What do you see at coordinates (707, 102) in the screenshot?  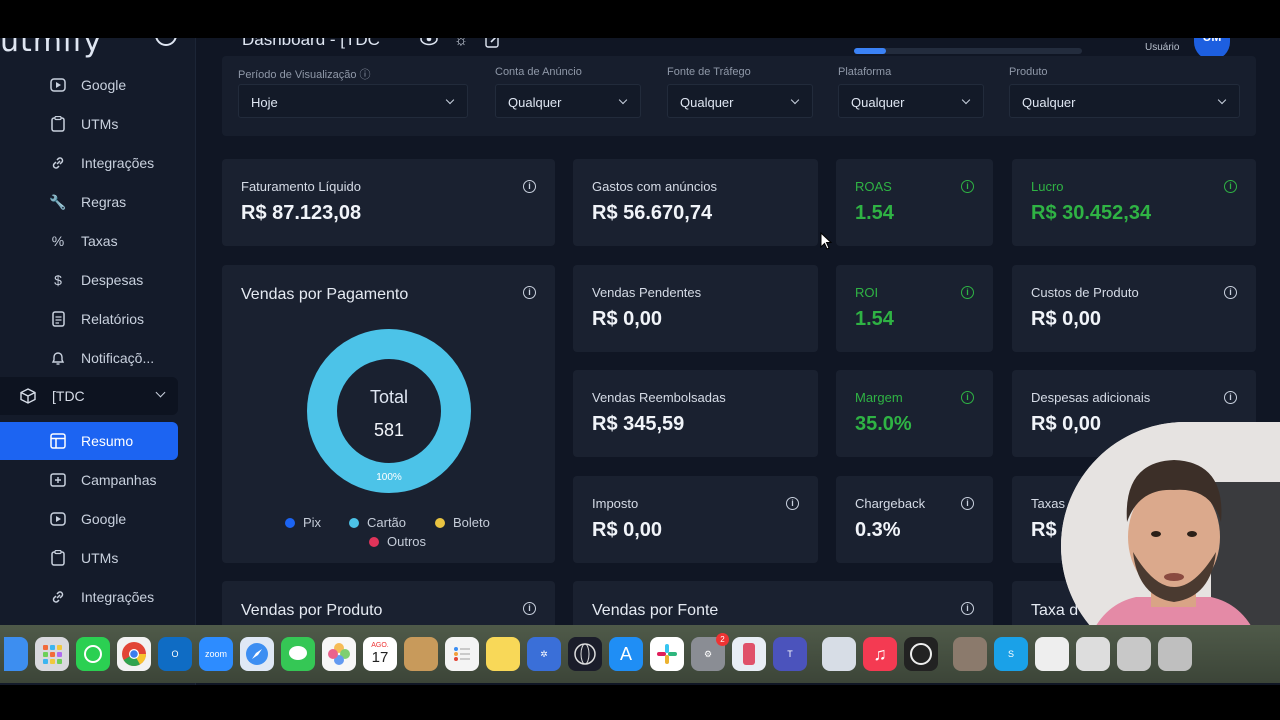 I see `select-value: Qualquer` at bounding box center [707, 102].